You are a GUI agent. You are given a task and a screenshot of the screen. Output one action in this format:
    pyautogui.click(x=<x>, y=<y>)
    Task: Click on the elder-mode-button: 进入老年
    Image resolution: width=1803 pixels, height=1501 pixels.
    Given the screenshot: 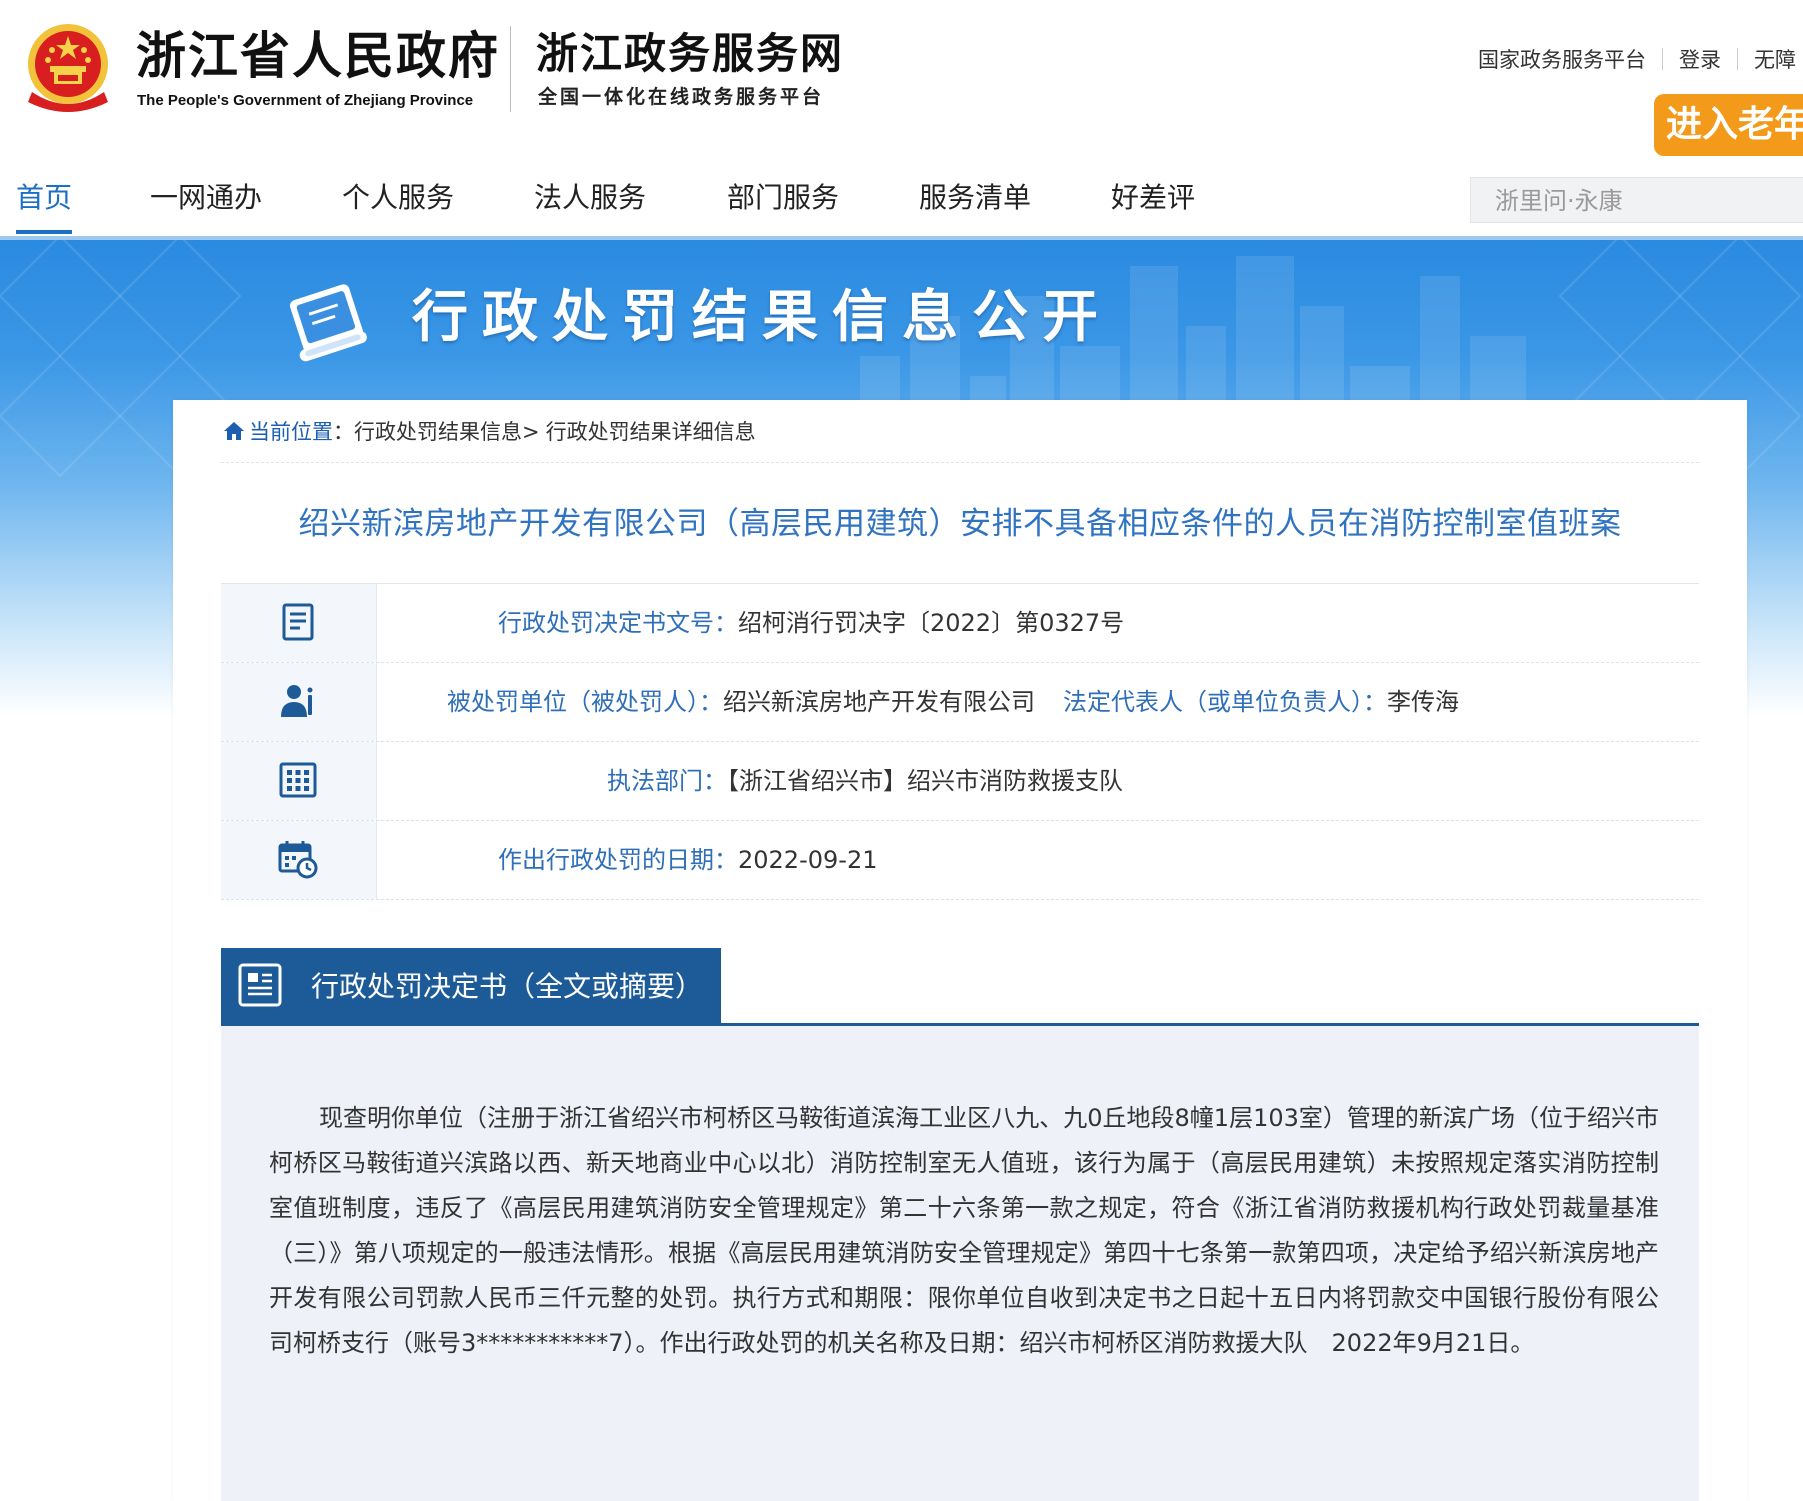 What is the action you would take?
    pyautogui.click(x=1728, y=125)
    